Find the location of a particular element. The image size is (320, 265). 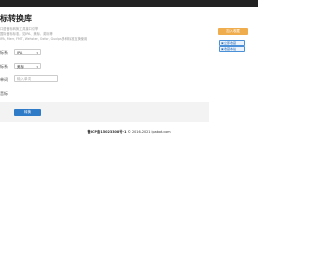

result-label: 音标 is located at coordinates (4, 93).